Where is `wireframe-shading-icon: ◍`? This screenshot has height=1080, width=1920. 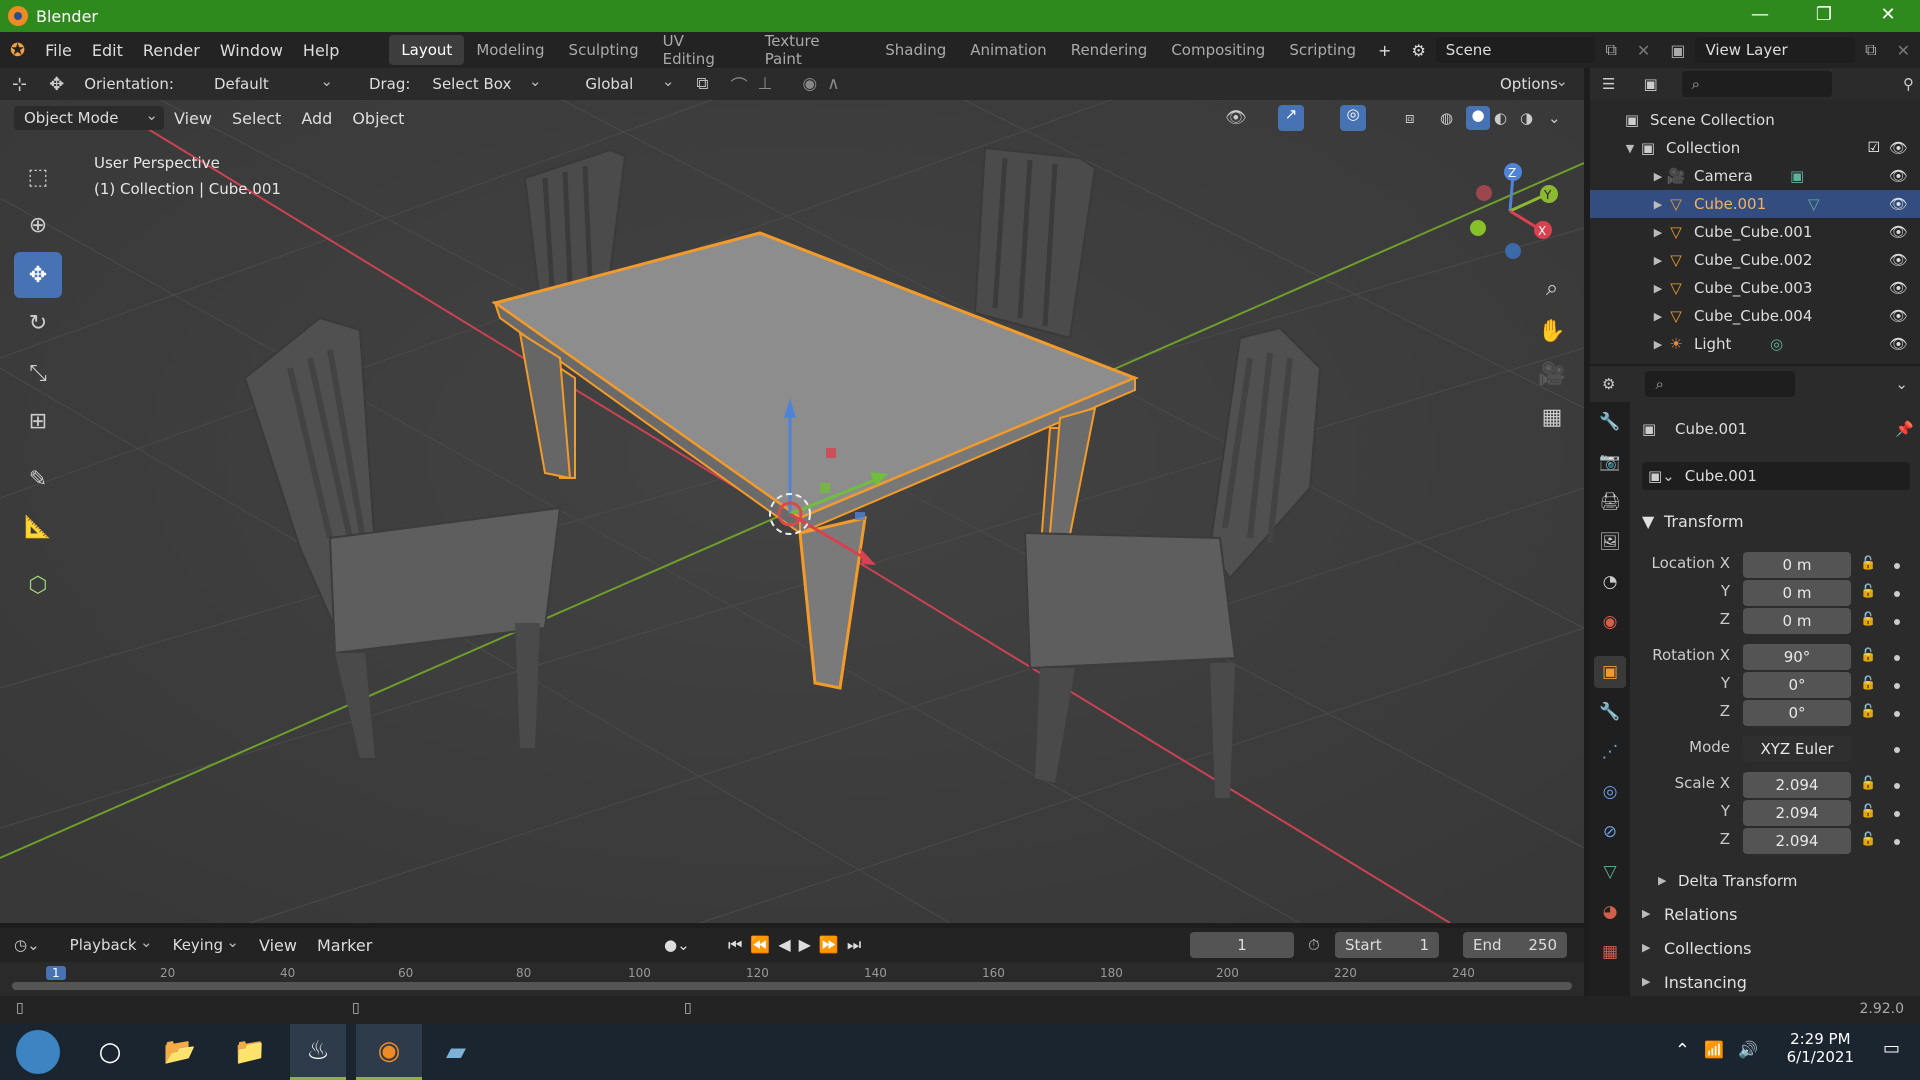
wireframe-shading-icon: ◍ is located at coordinates (1446, 118).